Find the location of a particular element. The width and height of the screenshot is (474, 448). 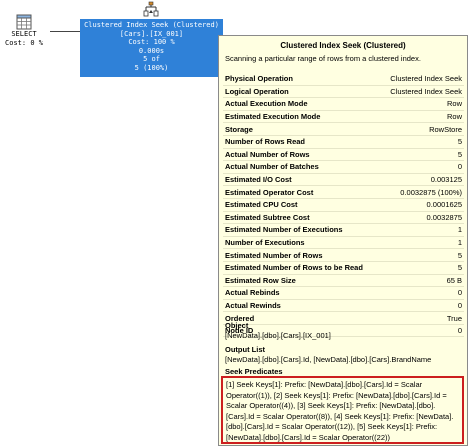

property-name: Estimated Subtree Cost is located at coordinates (267, 217).